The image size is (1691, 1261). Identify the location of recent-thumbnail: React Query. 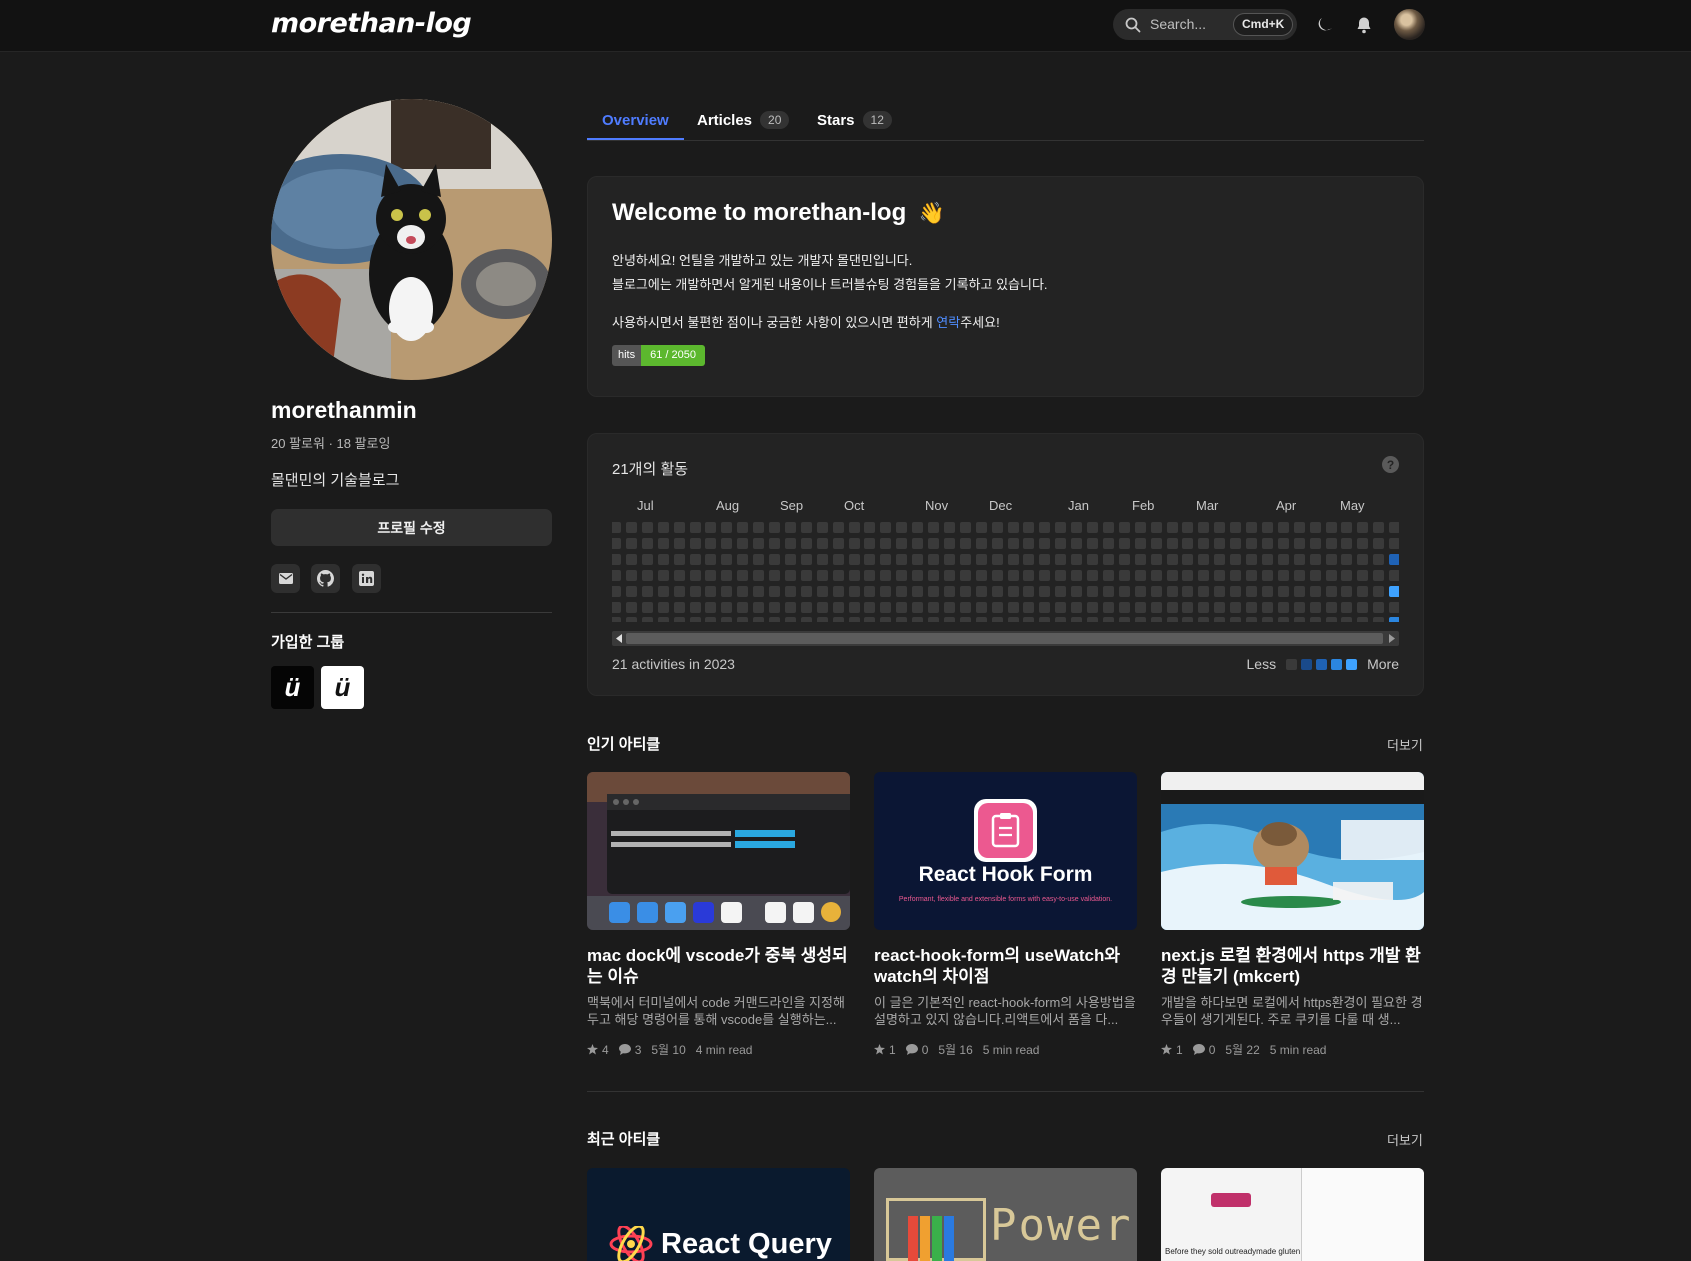
(718, 1214).